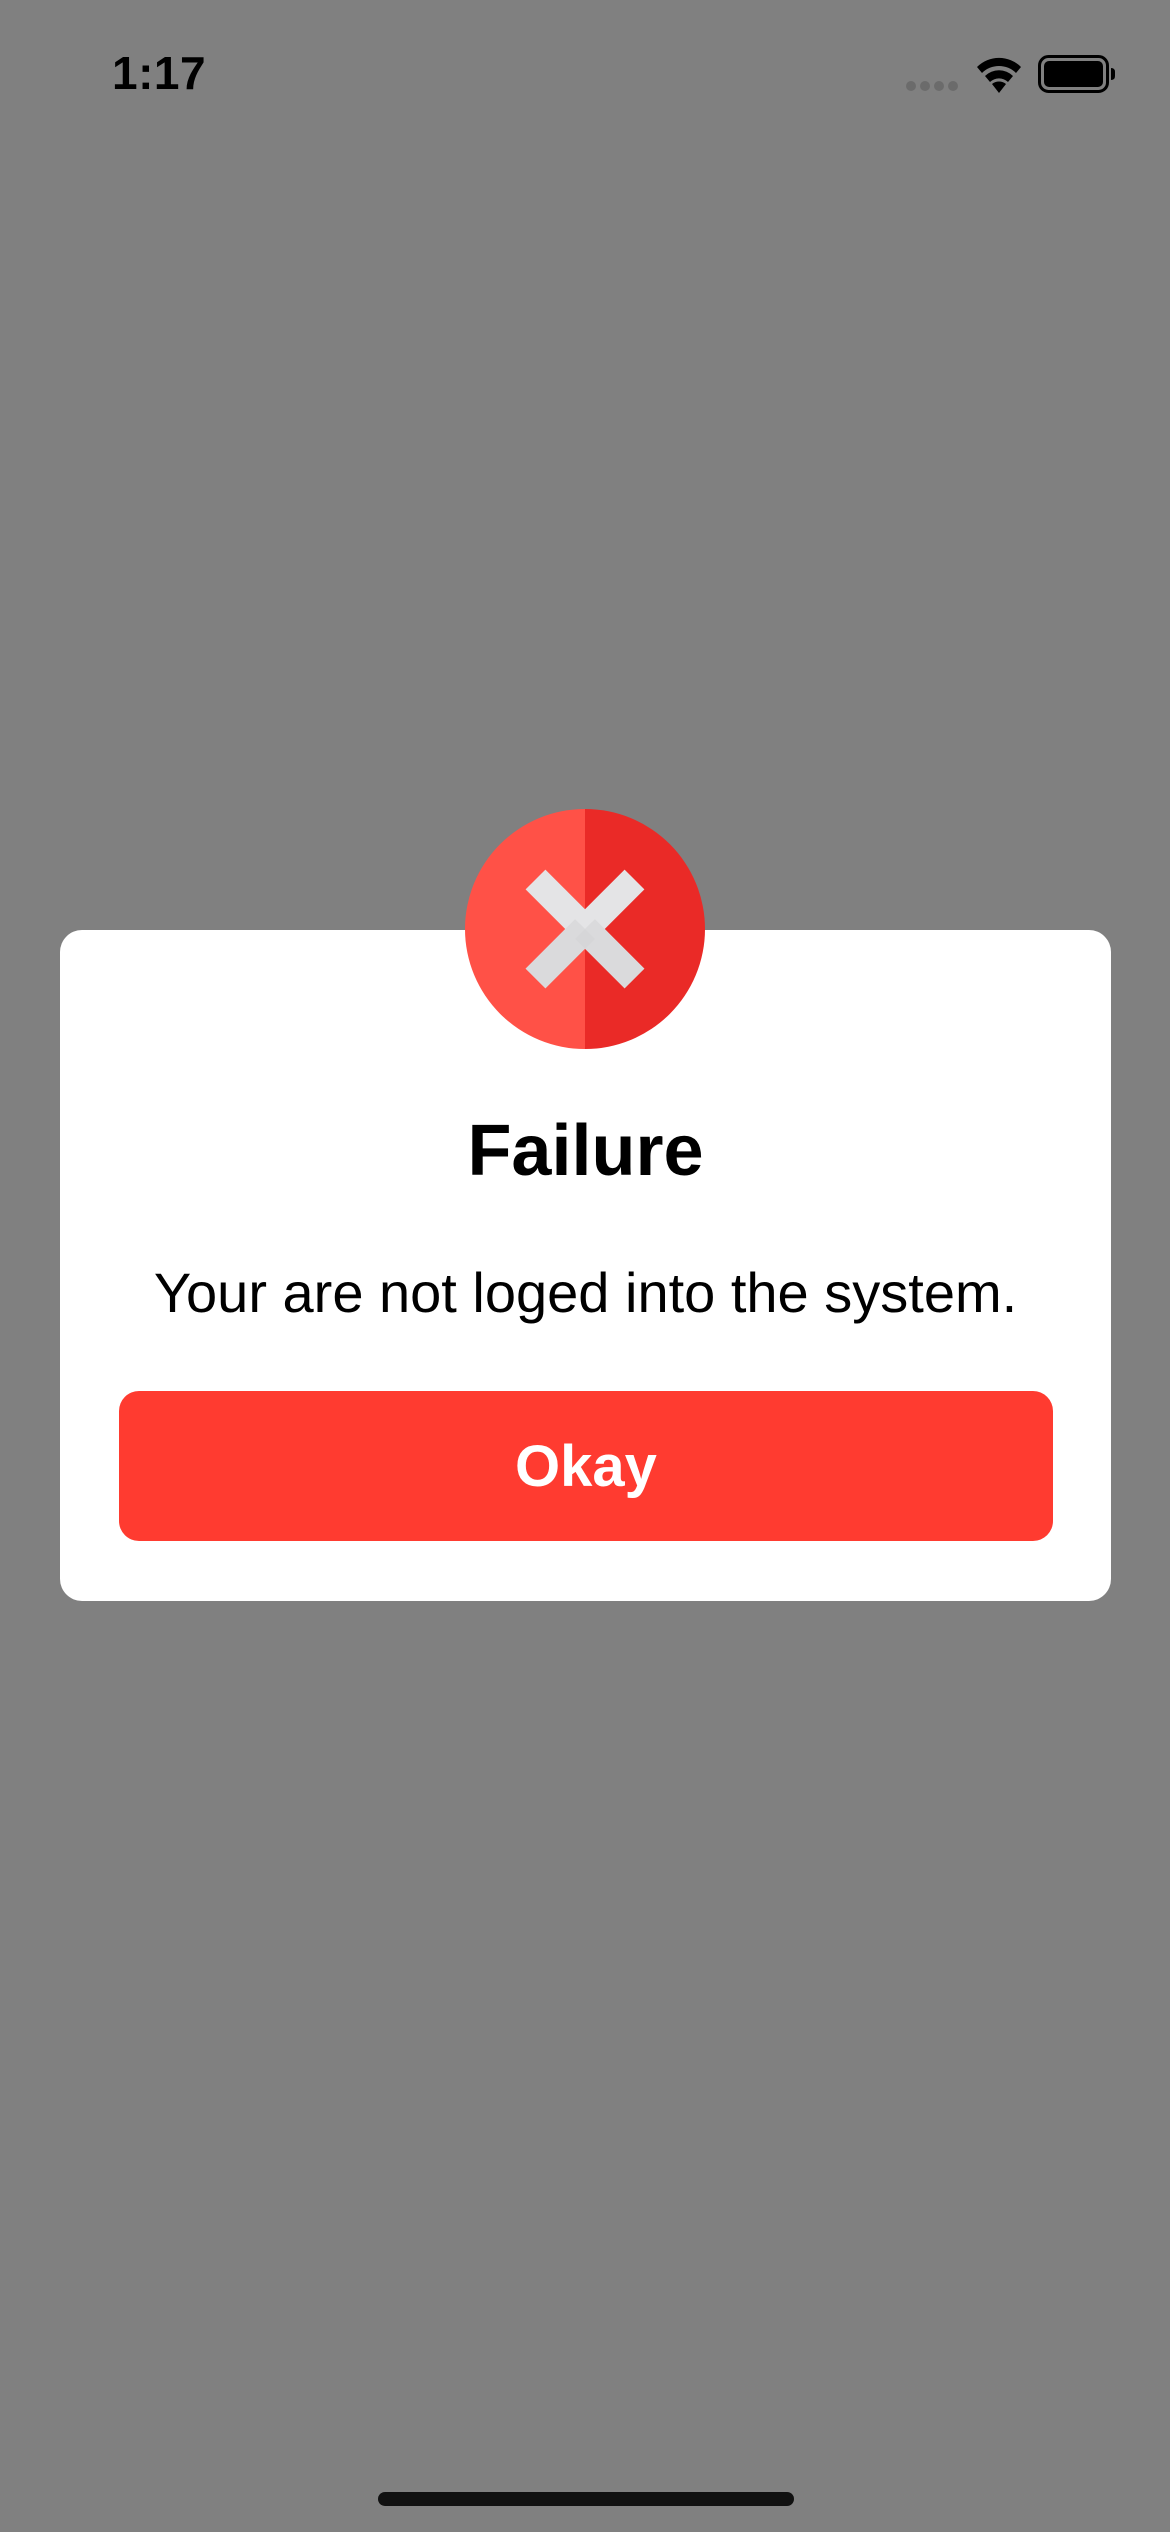 This screenshot has height=2532, width=1170. I want to click on dialog-message: Your are not loged into the system., so click(585, 1292).